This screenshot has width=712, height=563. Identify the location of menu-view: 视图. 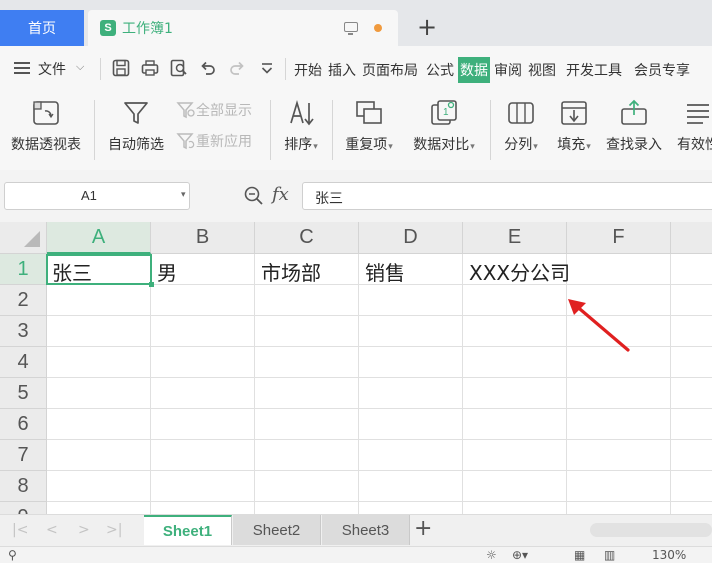
(542, 70).